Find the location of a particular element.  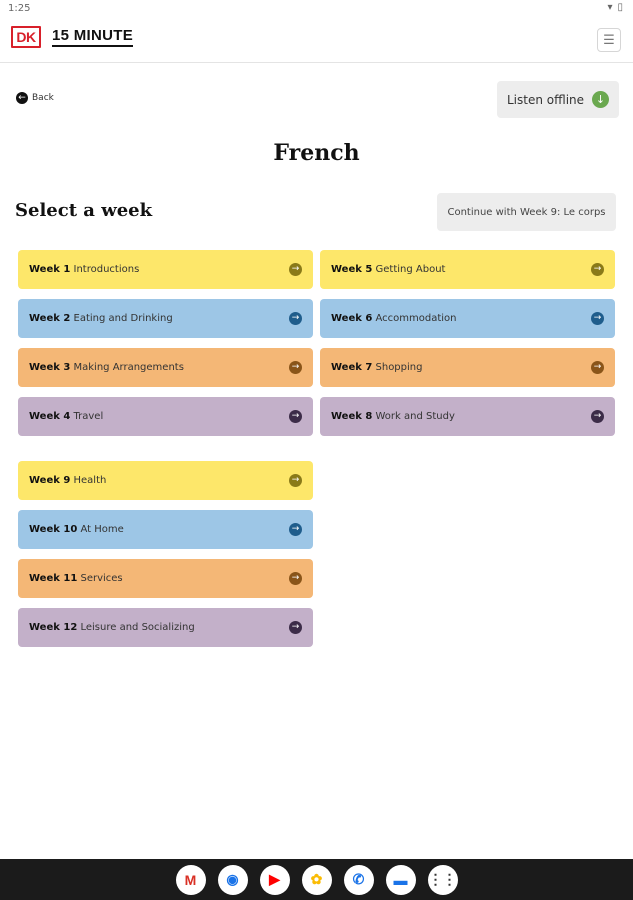

app-header: DK 15 MINUTE ☰ is located at coordinates (316, 40).